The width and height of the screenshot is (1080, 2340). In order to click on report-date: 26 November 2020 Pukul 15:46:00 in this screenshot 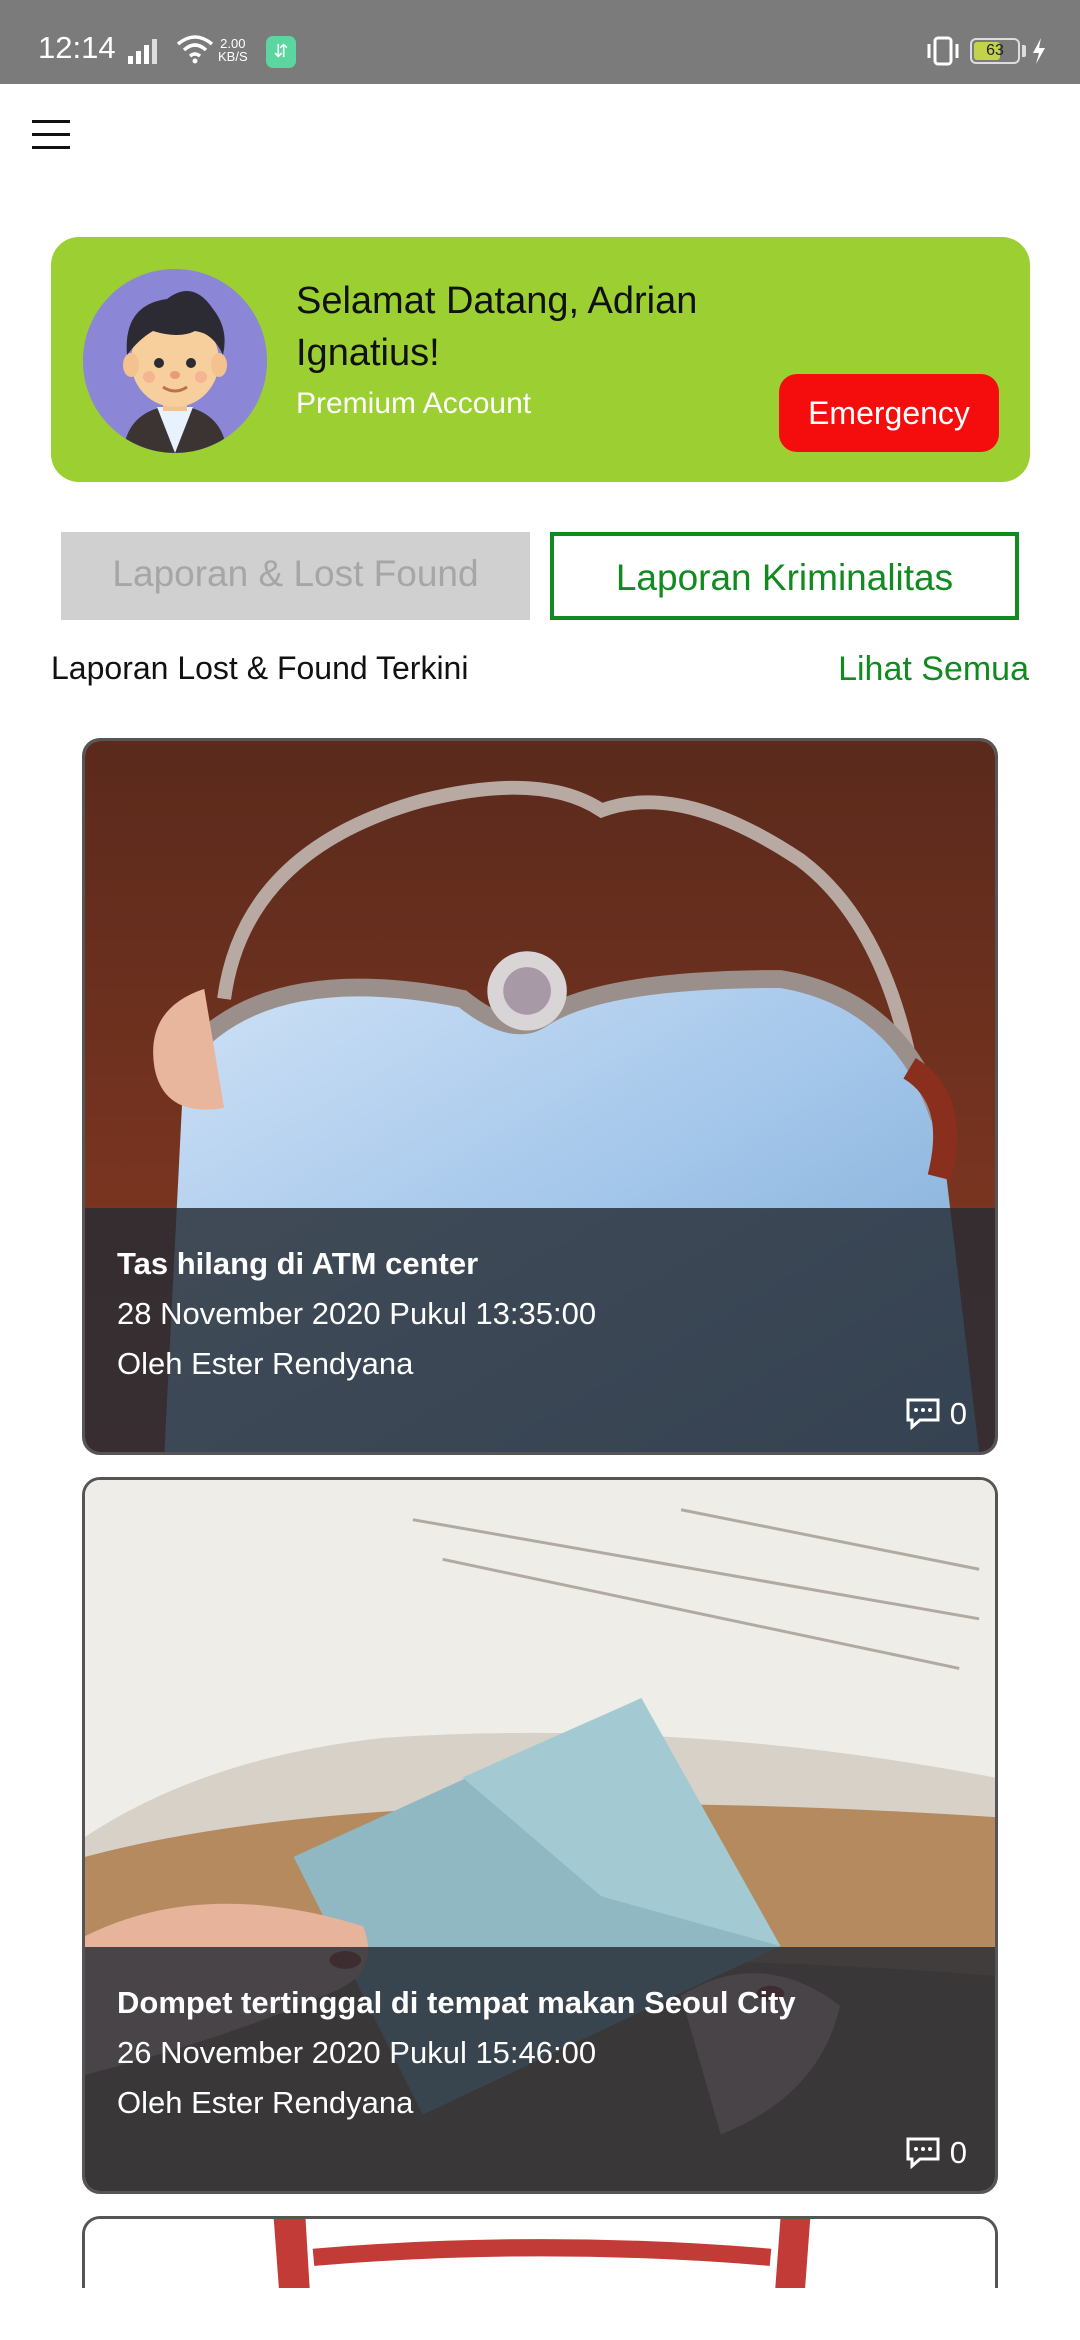, I will do `click(357, 2052)`.